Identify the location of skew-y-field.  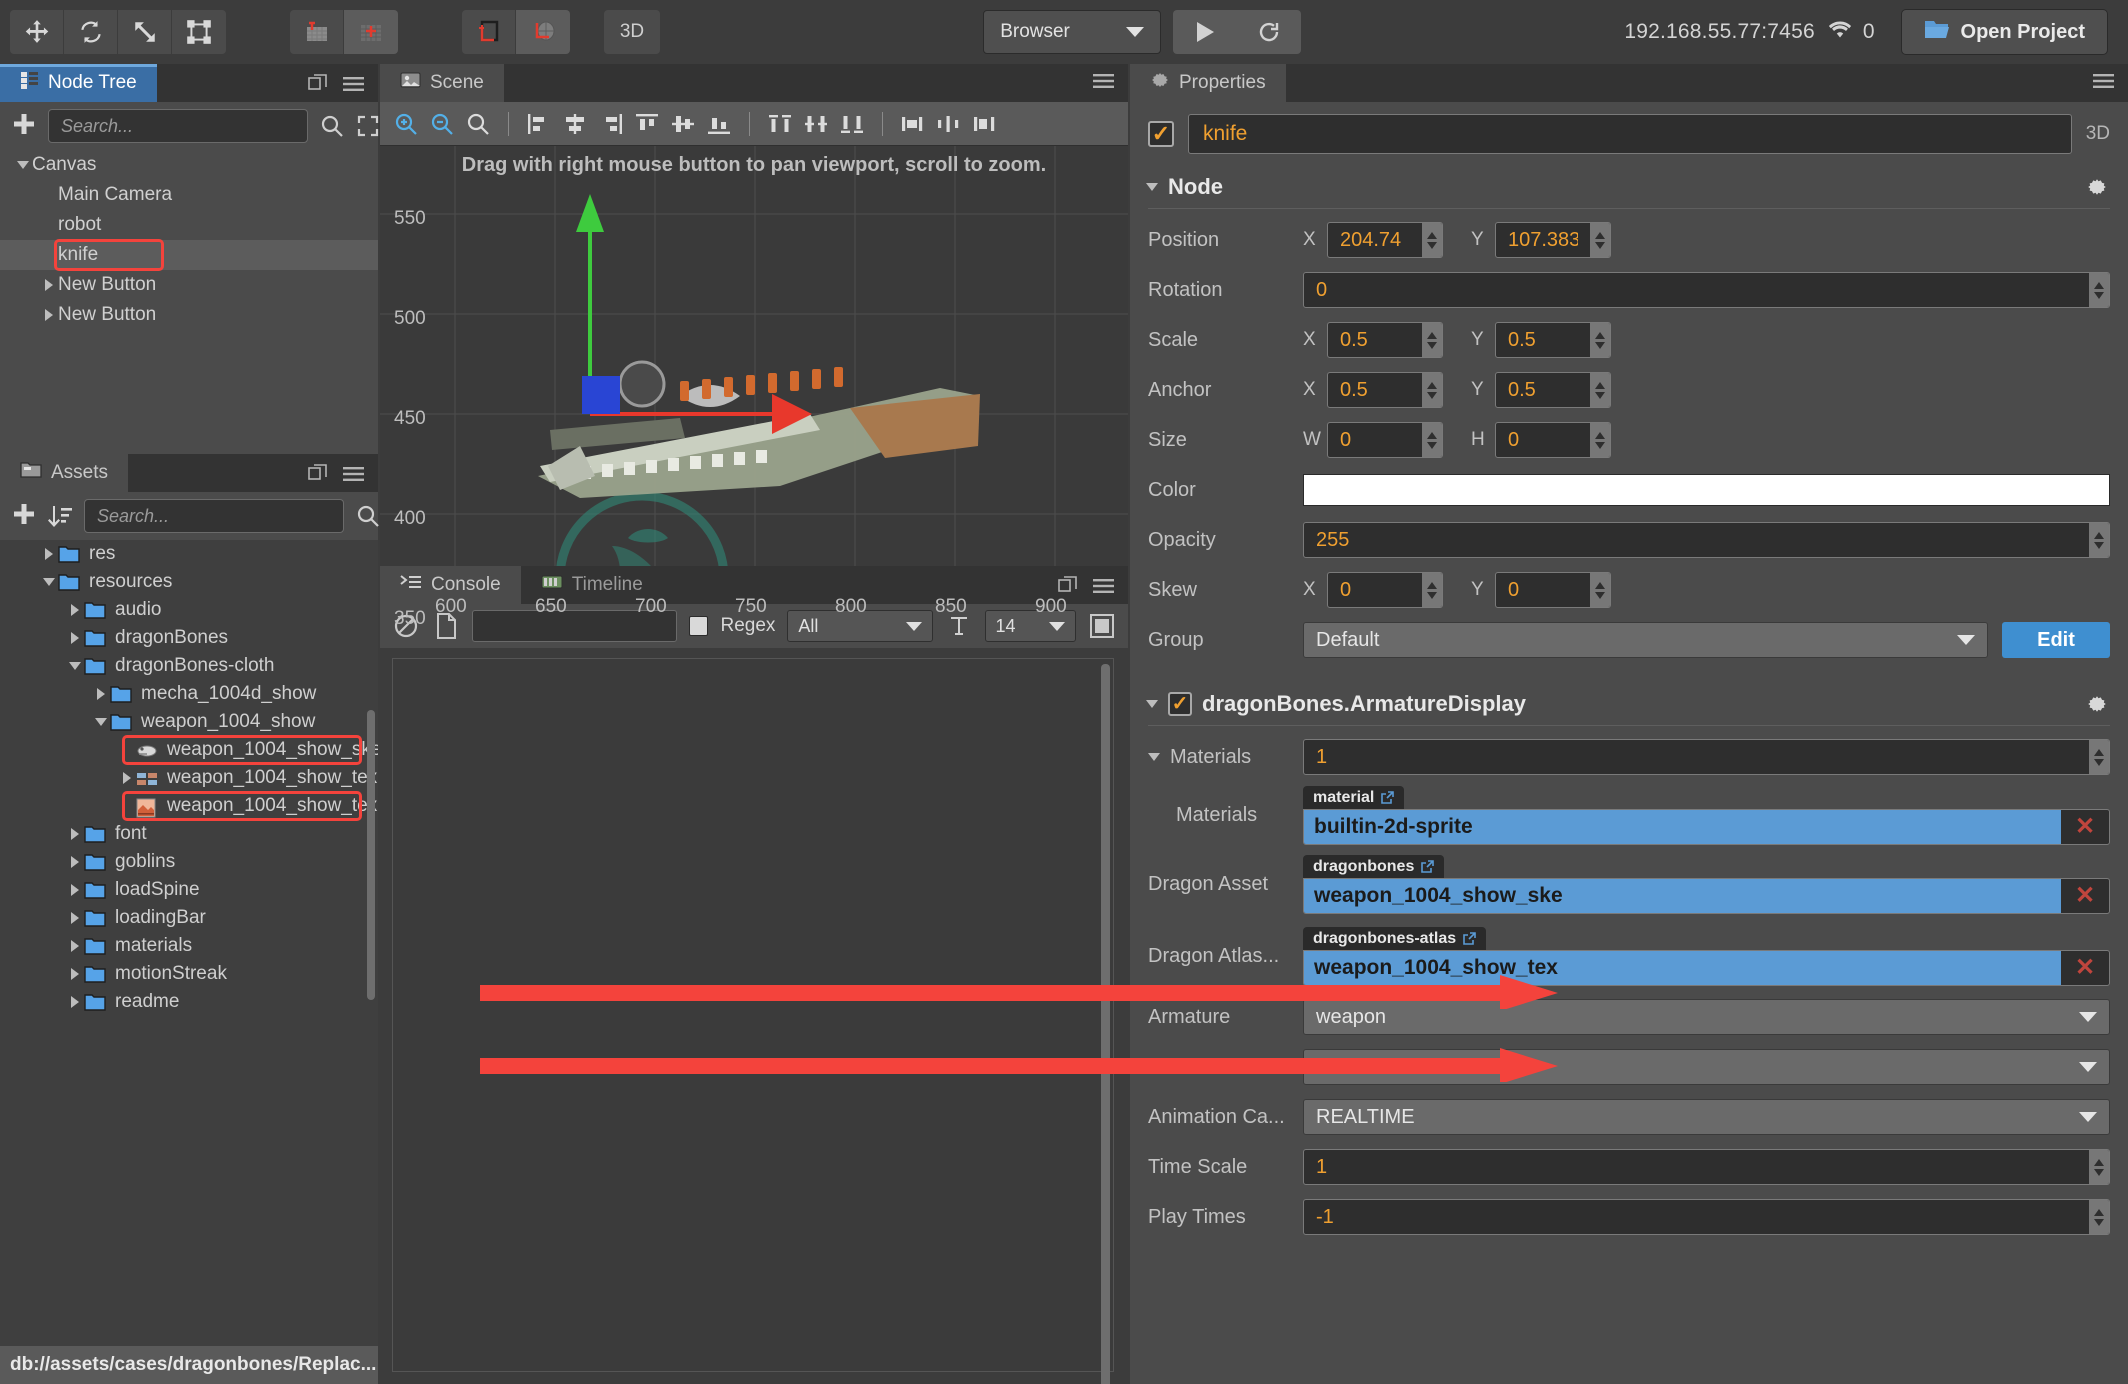
(1553, 590).